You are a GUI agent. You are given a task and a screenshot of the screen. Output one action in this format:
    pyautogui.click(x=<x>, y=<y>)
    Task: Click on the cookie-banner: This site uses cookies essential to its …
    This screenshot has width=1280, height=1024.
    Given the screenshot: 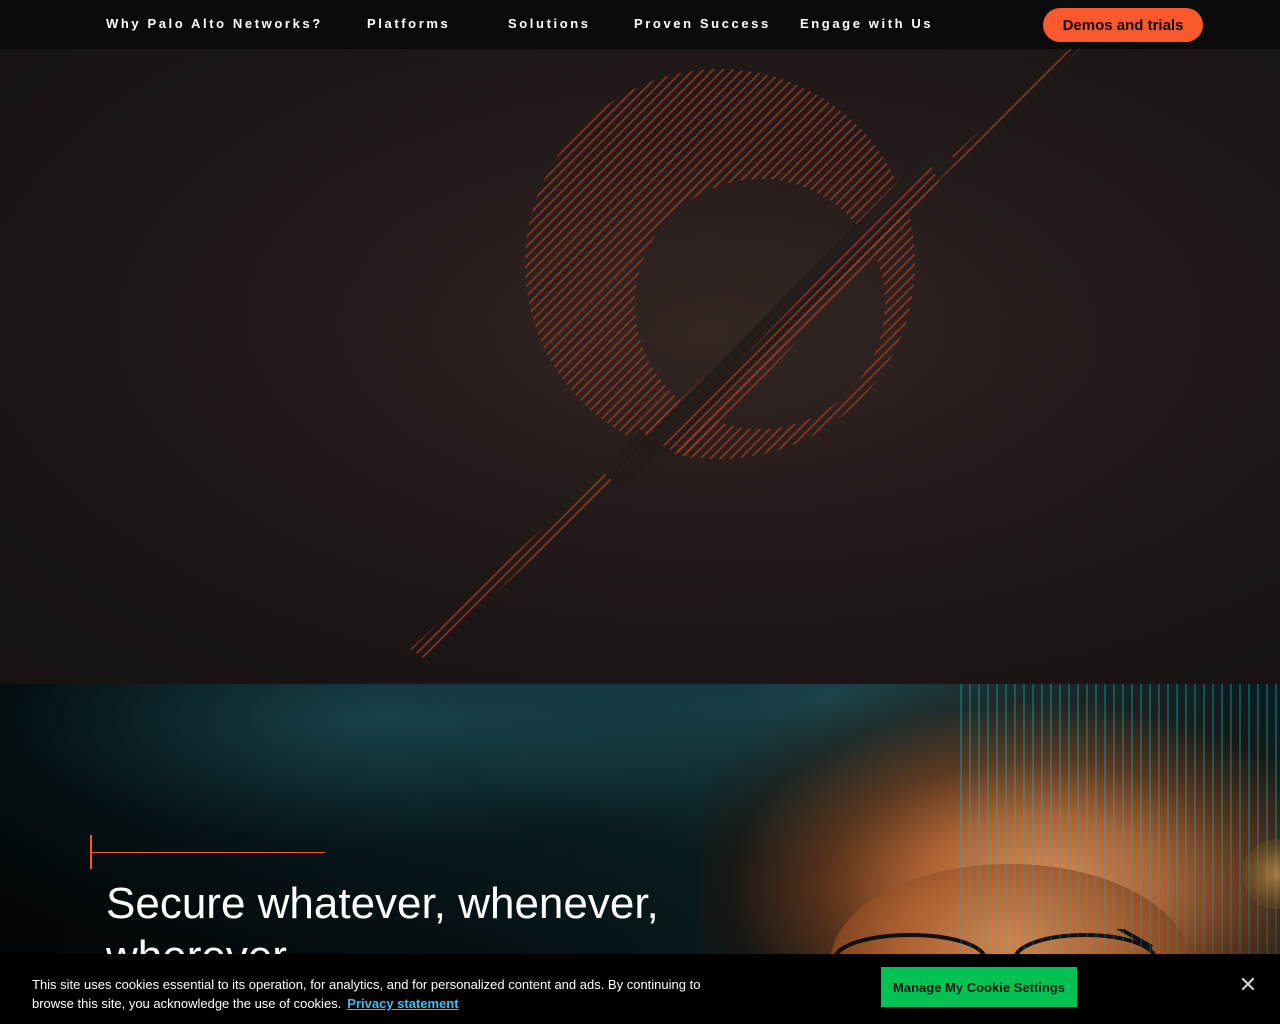 What is the action you would take?
    pyautogui.click(x=640, y=989)
    